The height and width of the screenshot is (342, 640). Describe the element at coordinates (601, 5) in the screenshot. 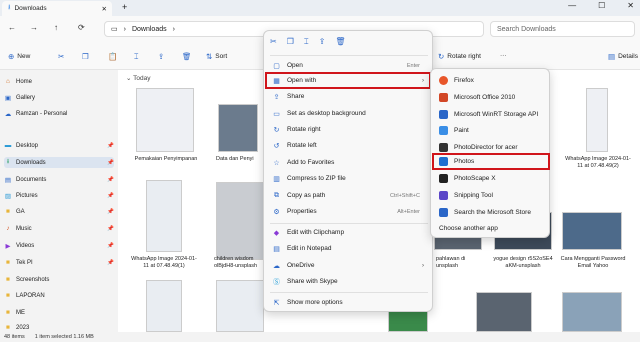

I see `maximize-button: ☐` at that location.